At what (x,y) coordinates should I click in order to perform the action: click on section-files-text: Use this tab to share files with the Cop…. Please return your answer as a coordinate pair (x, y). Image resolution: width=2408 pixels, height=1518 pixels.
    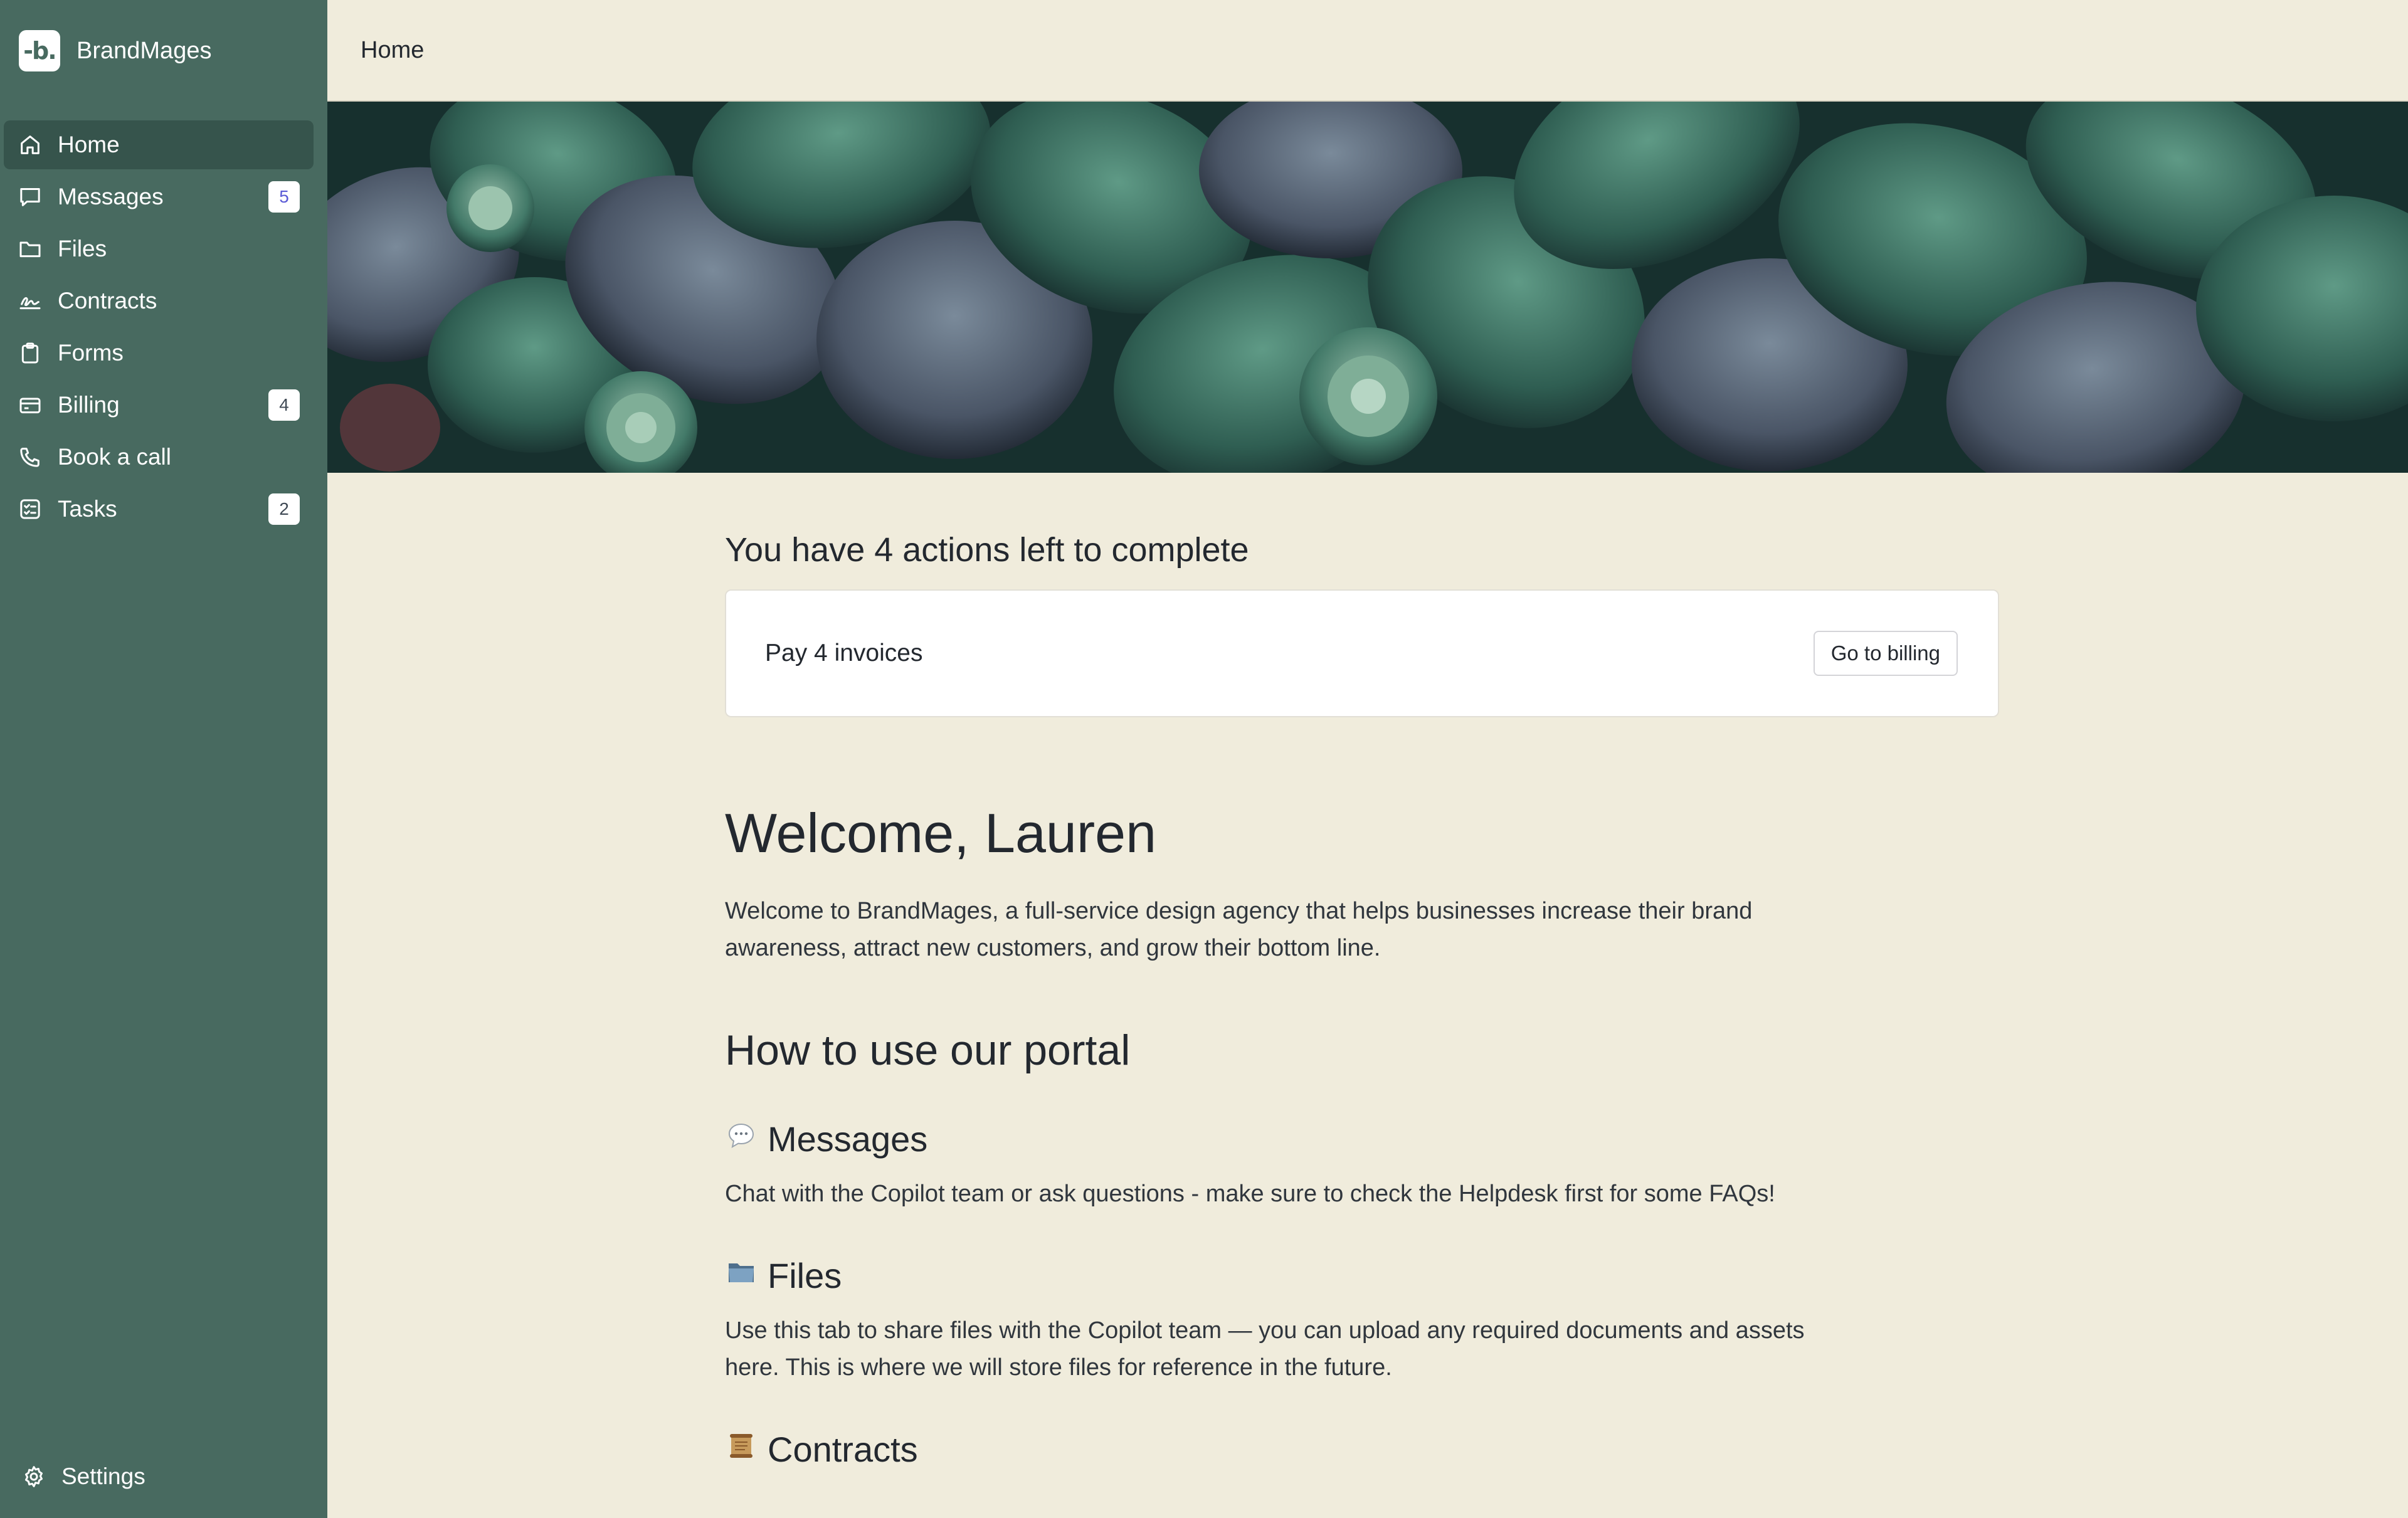
    Looking at the image, I should click on (1265, 1349).